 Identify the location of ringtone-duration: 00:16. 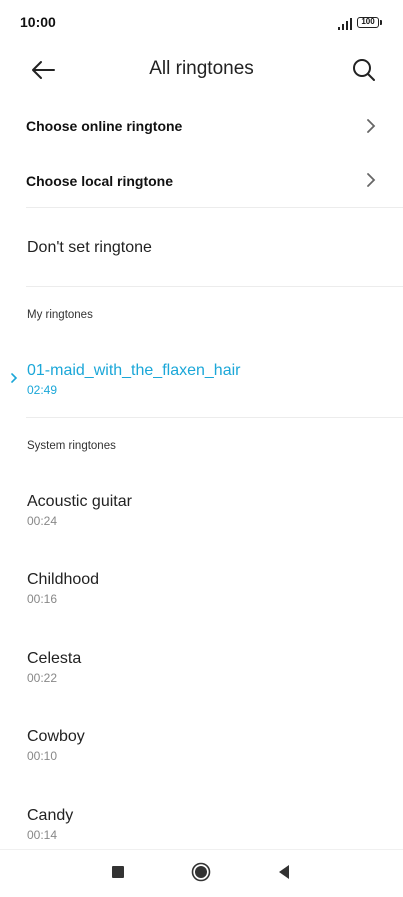
(42, 599).